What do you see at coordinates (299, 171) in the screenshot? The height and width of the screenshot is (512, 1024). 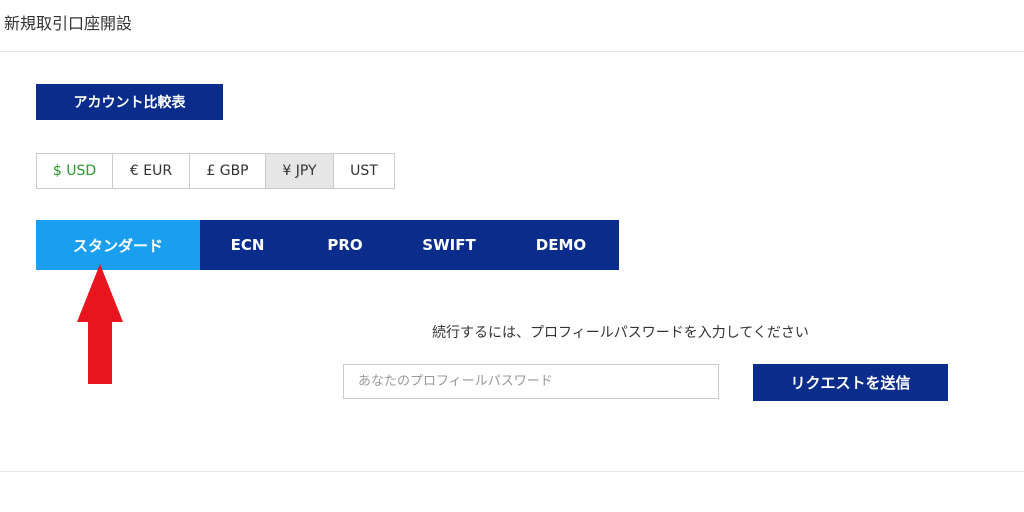 I see `currency-jpy: ¥ JPY` at bounding box center [299, 171].